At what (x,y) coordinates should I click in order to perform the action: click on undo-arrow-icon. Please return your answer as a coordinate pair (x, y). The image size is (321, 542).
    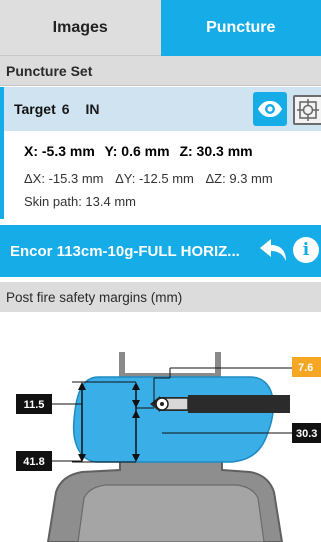
    Looking at the image, I should click on (273, 250).